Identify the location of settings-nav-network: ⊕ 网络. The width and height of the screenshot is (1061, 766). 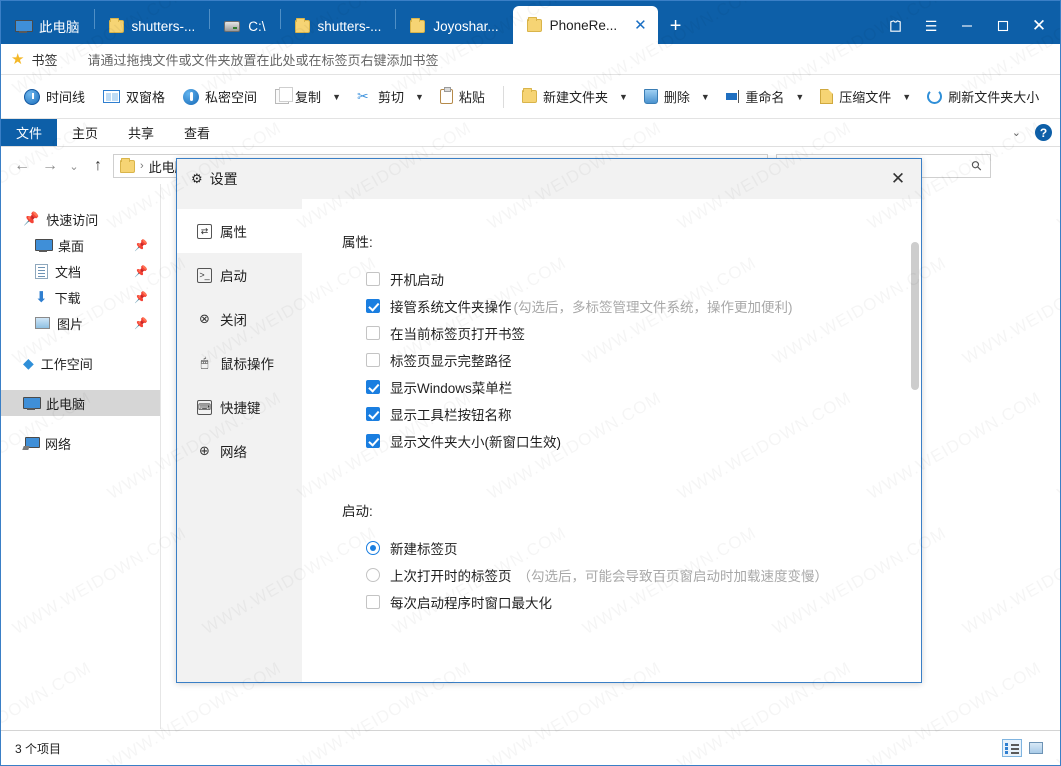
(239, 451).